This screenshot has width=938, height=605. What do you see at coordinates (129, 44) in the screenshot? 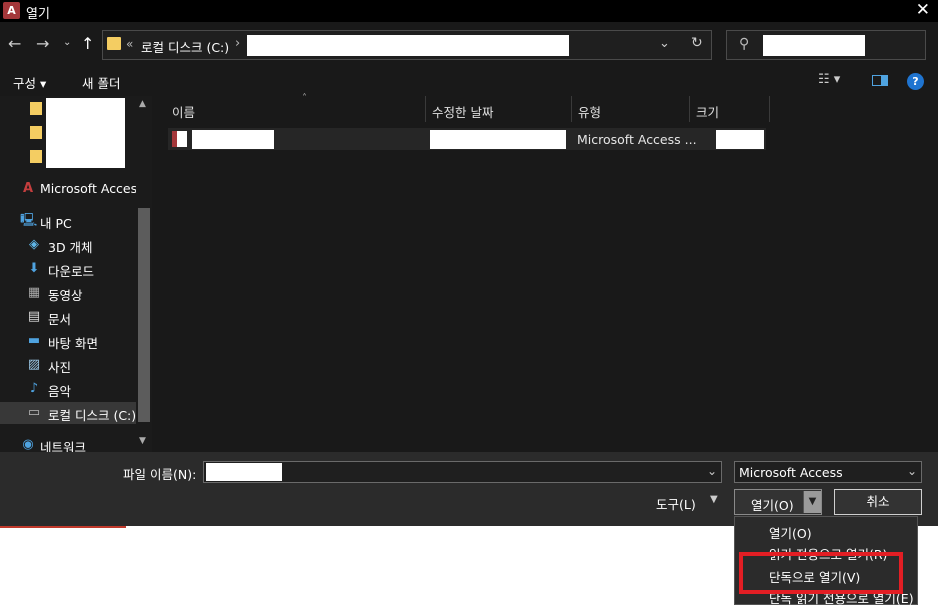
I see `breadcrumb-overflow: «` at bounding box center [129, 44].